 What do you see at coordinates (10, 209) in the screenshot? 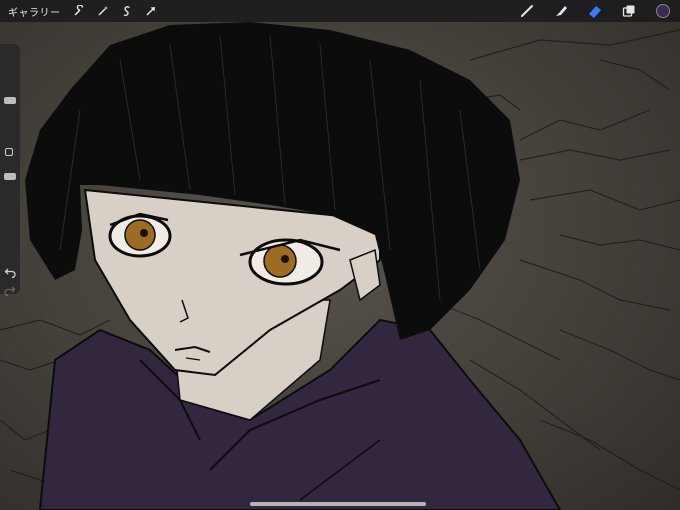
I see `opacity-slider` at bounding box center [10, 209].